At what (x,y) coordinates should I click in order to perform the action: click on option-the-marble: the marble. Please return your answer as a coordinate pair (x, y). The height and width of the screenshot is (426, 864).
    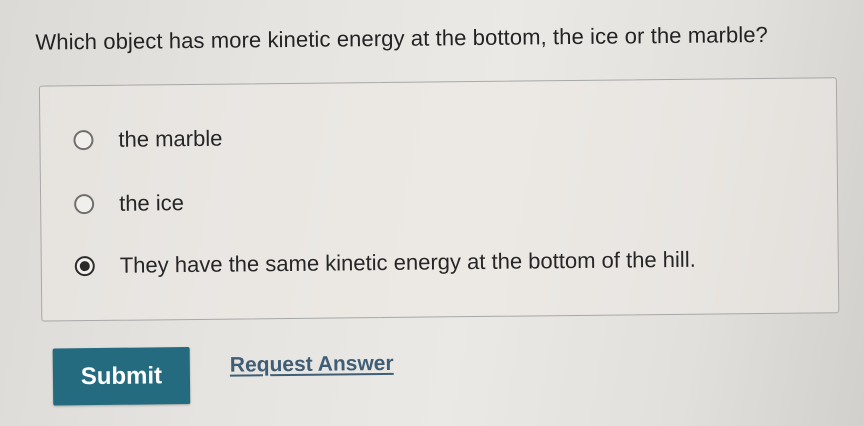
    Looking at the image, I should click on (148, 139).